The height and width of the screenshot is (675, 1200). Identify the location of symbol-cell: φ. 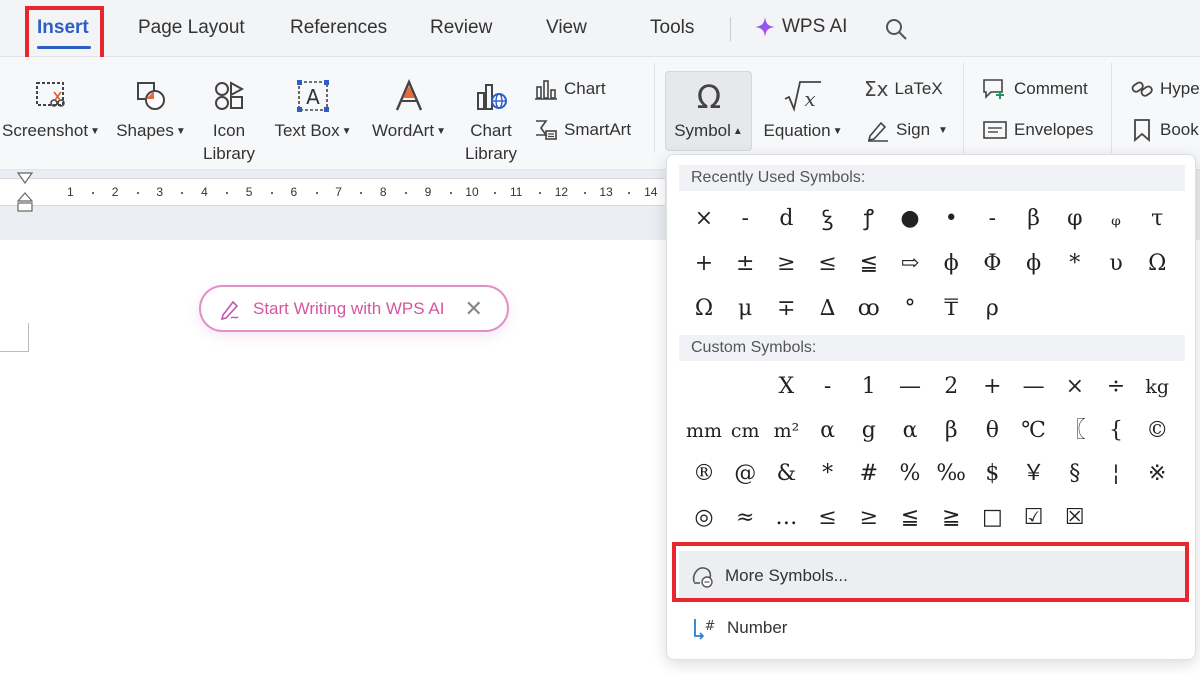
(1075, 219).